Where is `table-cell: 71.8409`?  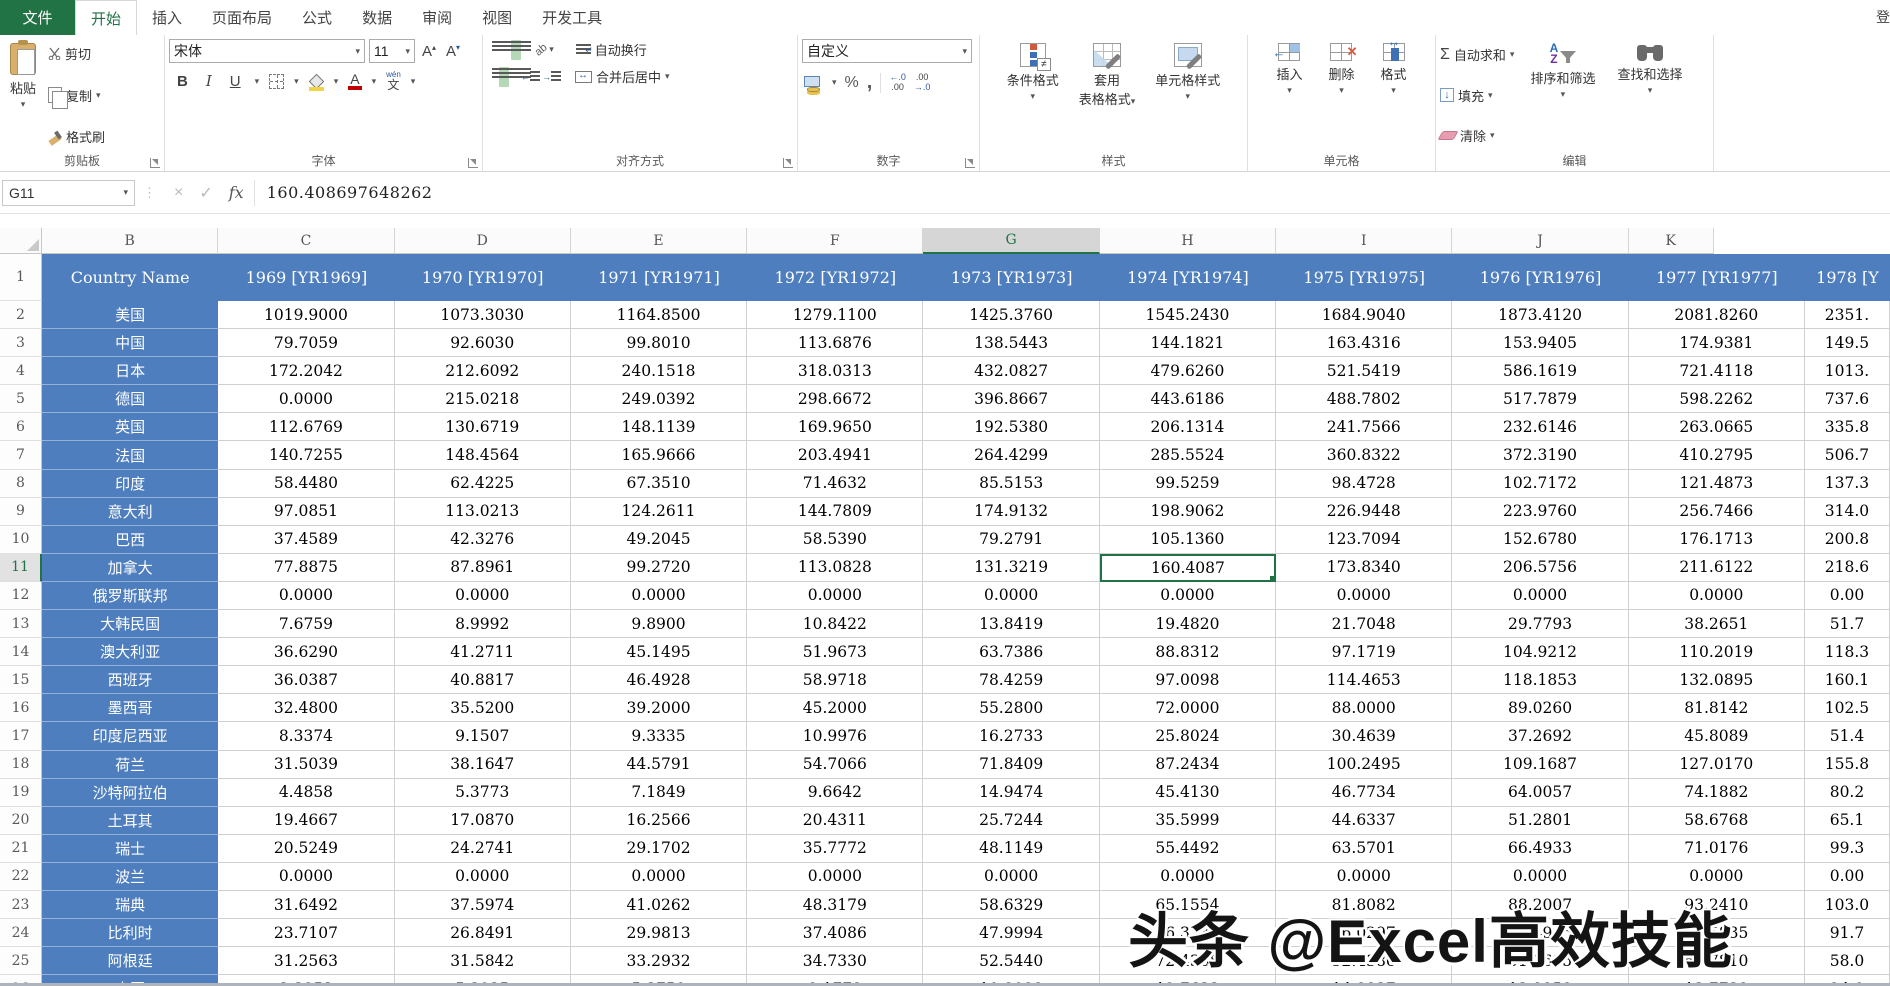 table-cell: 71.8409 is located at coordinates (1011, 764).